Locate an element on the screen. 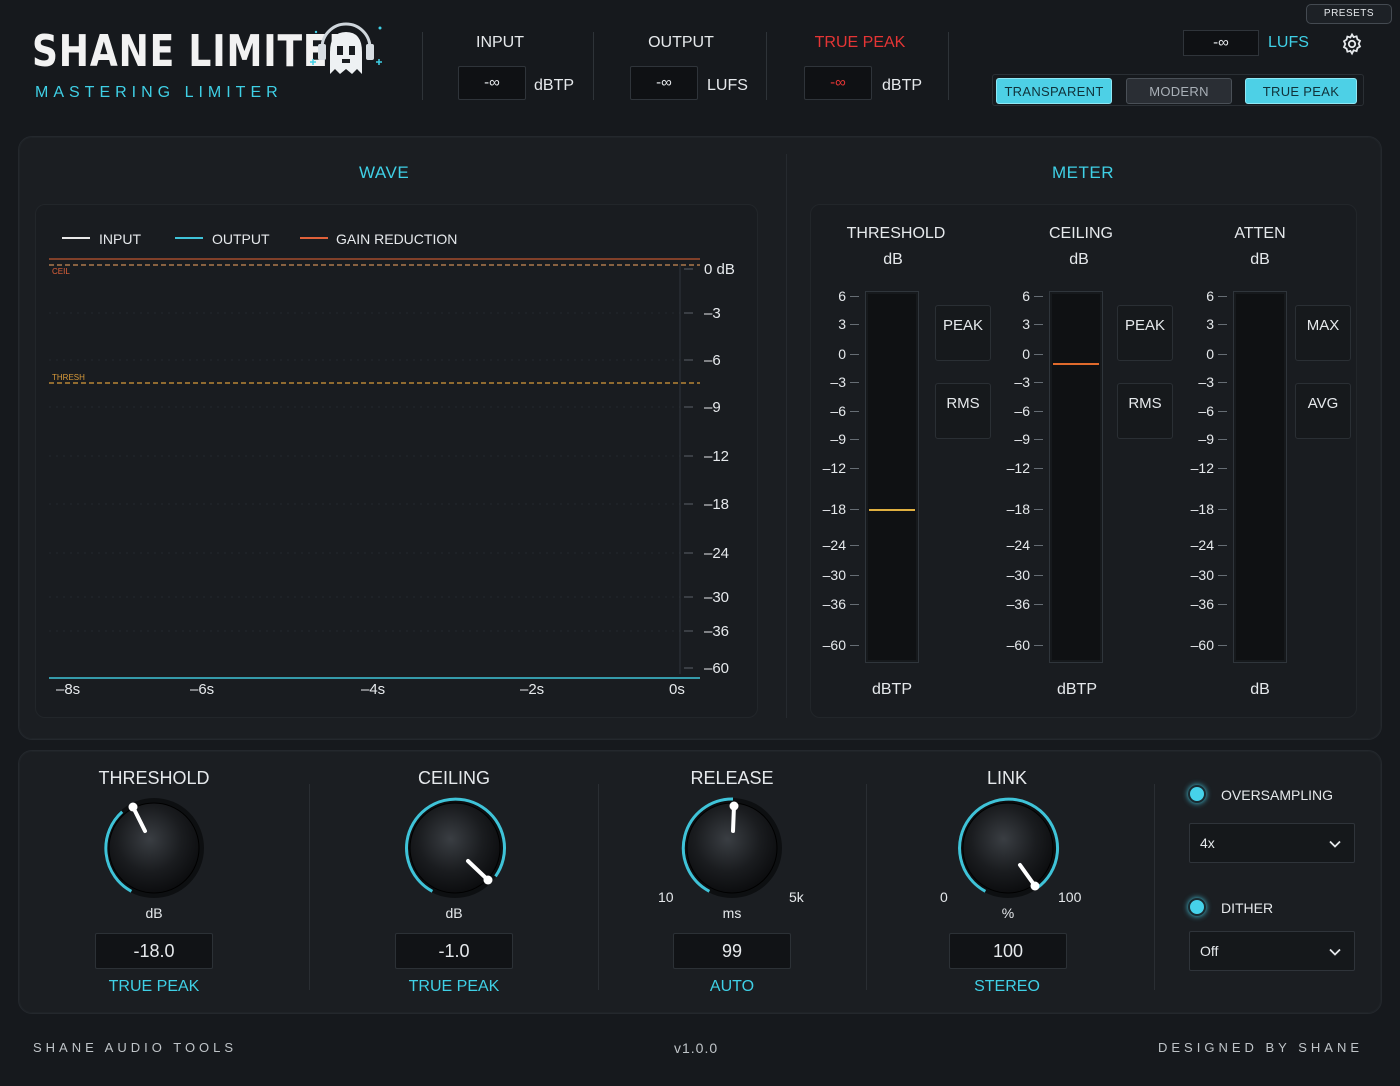  oversampling-select: 4x is located at coordinates (1272, 843).